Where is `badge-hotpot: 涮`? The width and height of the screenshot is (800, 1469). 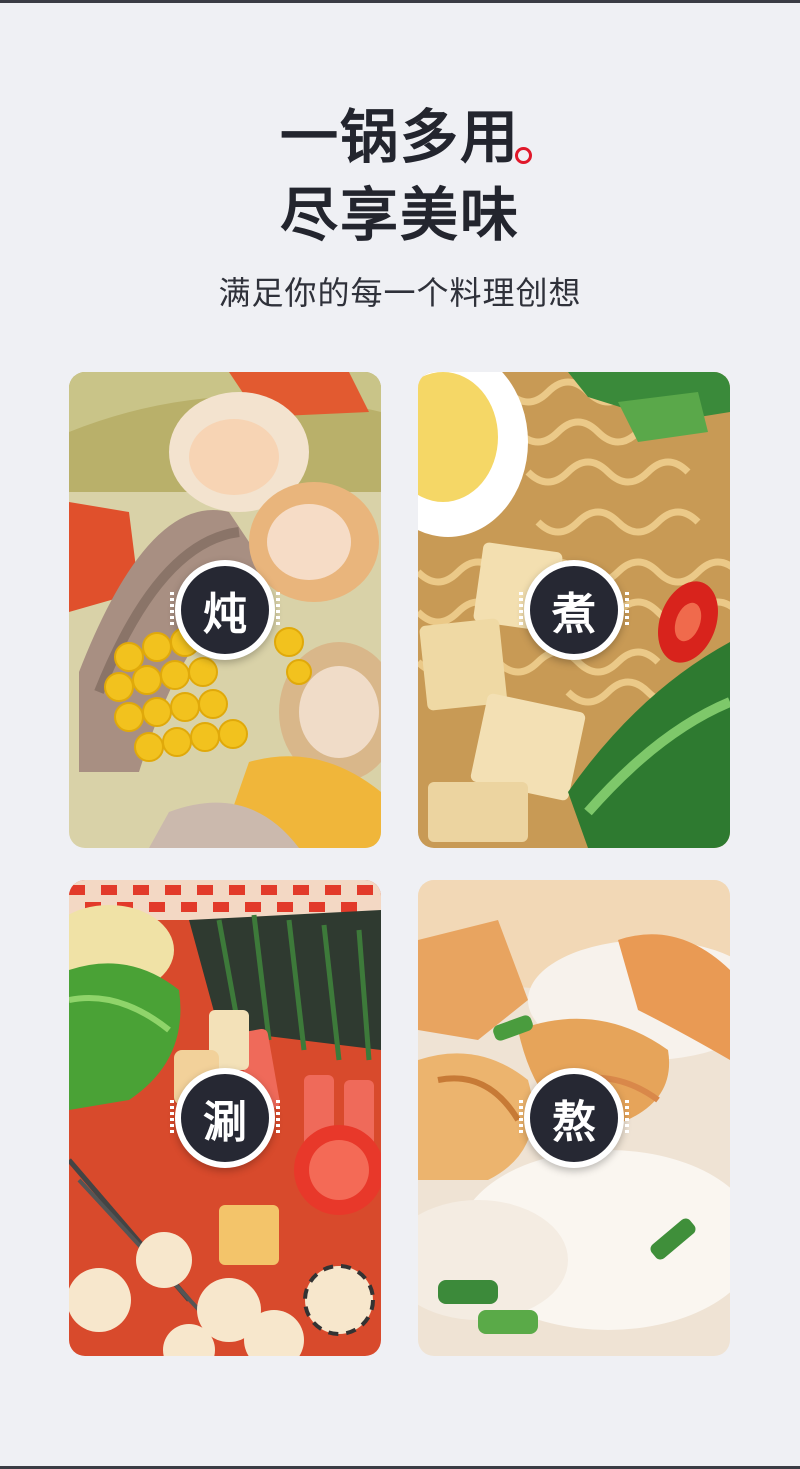 badge-hotpot: 涮 is located at coordinates (225, 1118).